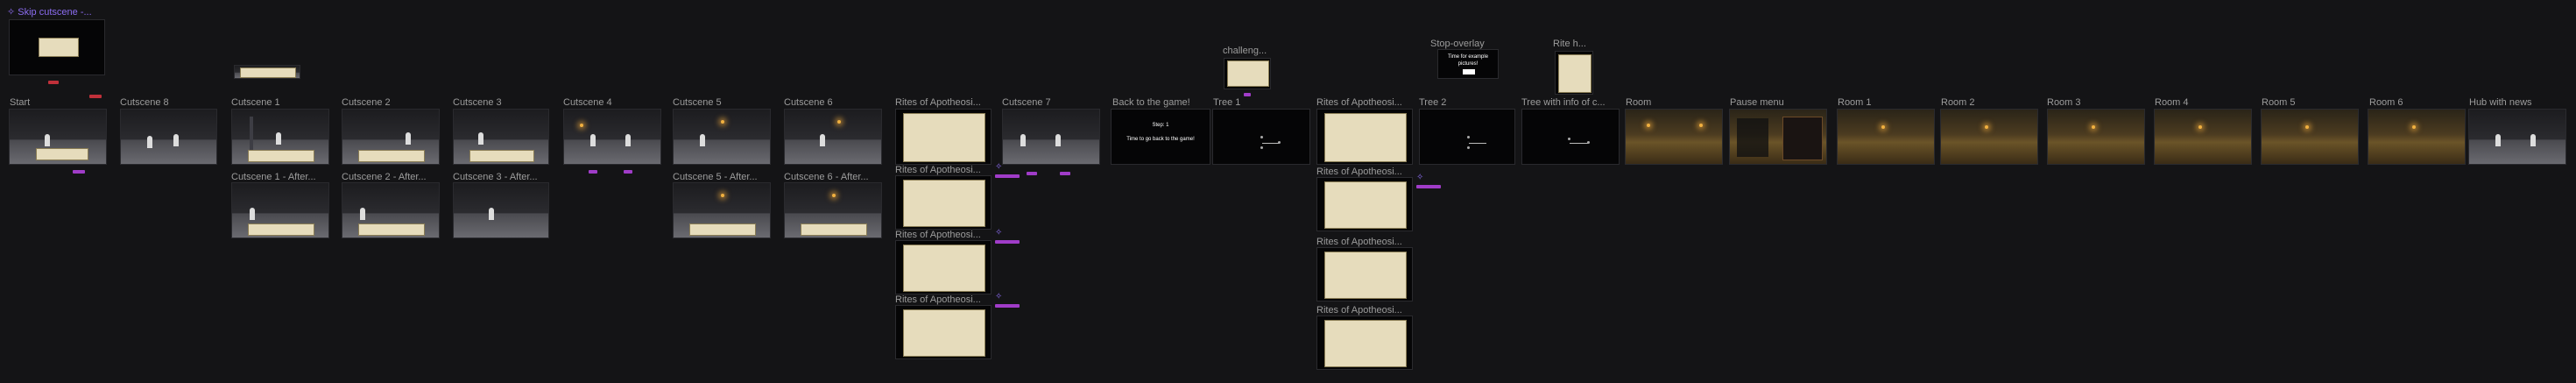 The width and height of the screenshot is (2576, 383). What do you see at coordinates (2064, 102) in the screenshot?
I see `frame-label-room-3: Room 3` at bounding box center [2064, 102].